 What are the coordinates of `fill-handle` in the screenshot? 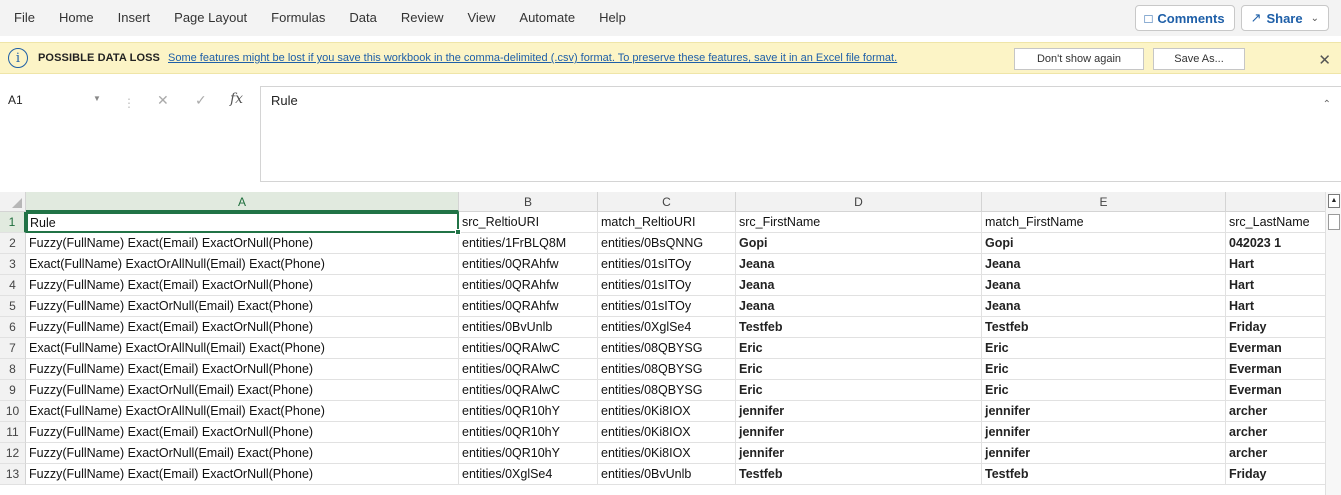 It's located at (458, 232).